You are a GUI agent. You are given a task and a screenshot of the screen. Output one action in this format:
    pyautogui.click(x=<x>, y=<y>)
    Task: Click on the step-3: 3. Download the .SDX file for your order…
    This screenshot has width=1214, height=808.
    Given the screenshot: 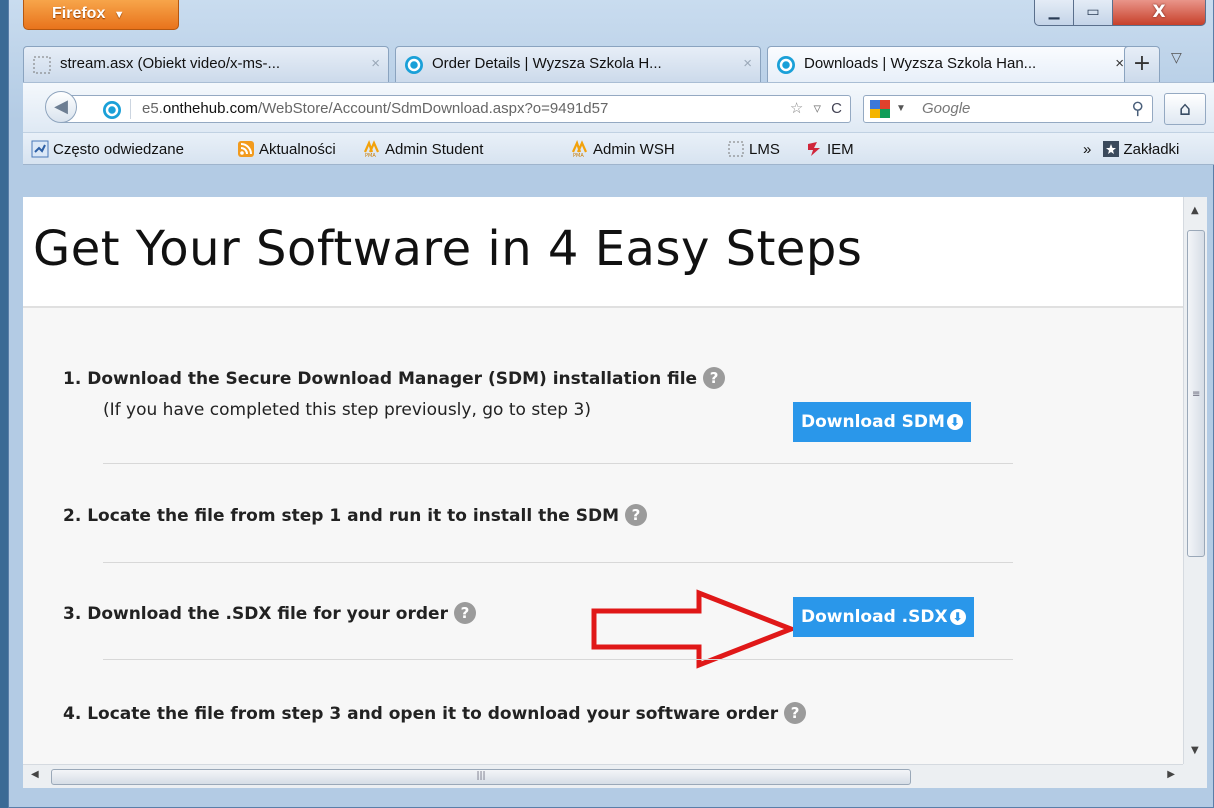 What is the action you would take?
    pyautogui.click(x=269, y=613)
    